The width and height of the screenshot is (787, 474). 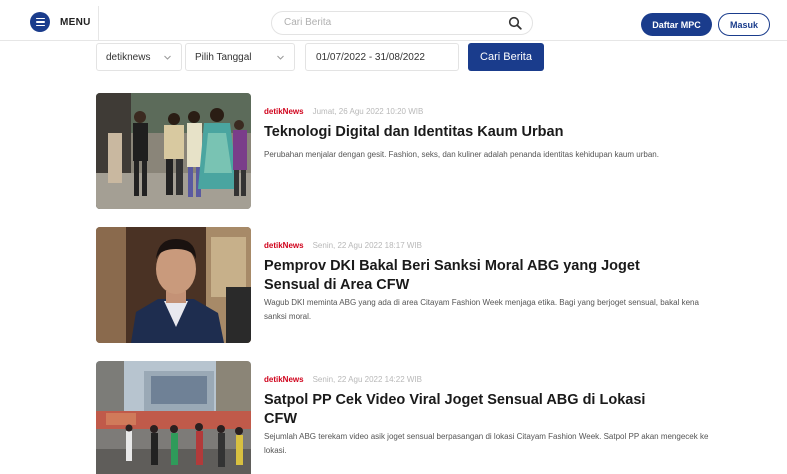 What do you see at coordinates (506, 57) in the screenshot?
I see `cari-berita-button: Cari Berita` at bounding box center [506, 57].